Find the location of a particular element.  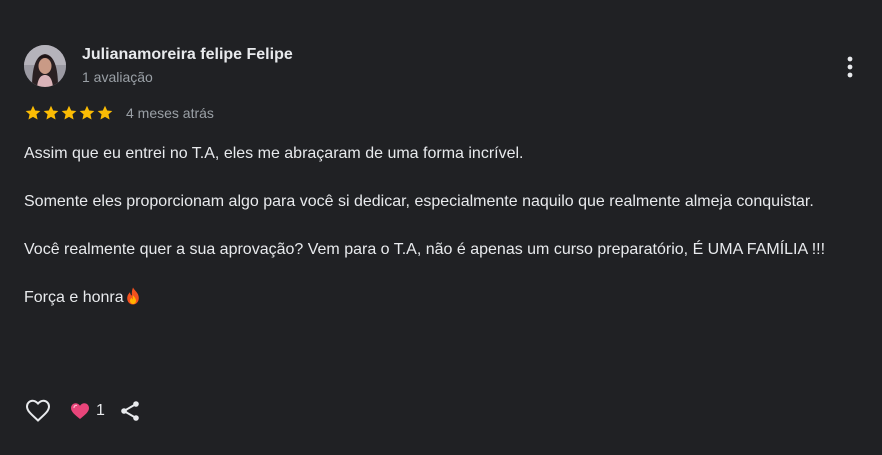

like-button is located at coordinates (38, 411).